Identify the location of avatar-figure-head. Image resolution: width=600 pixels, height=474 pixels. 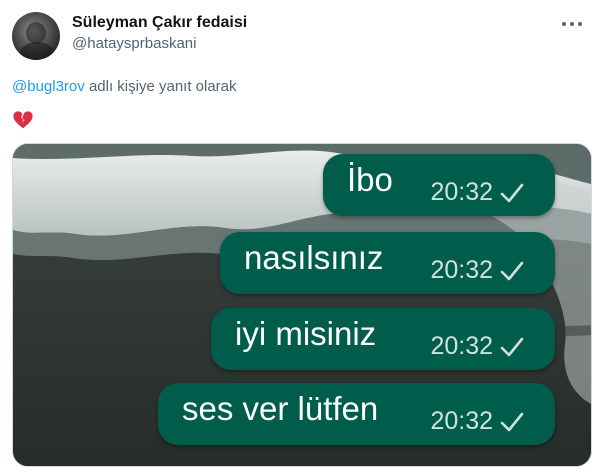
(36, 33).